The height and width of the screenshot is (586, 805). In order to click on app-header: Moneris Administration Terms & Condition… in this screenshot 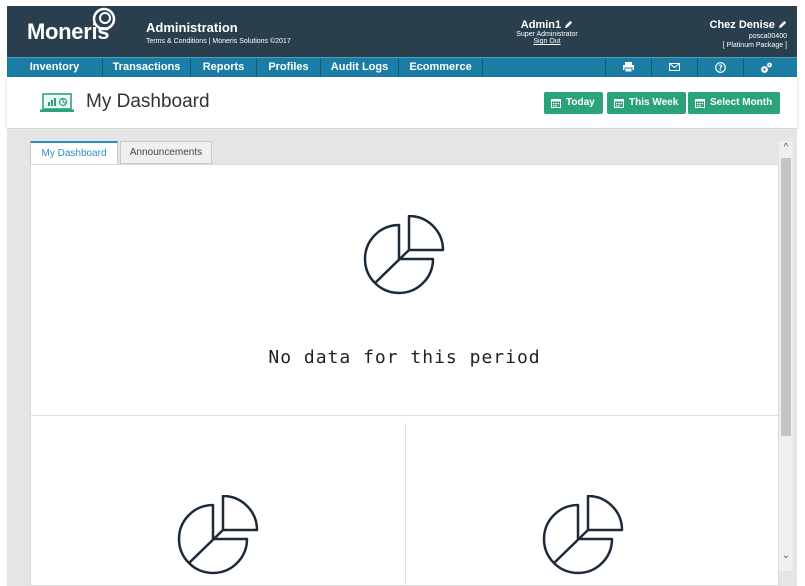, I will do `click(402, 31)`.